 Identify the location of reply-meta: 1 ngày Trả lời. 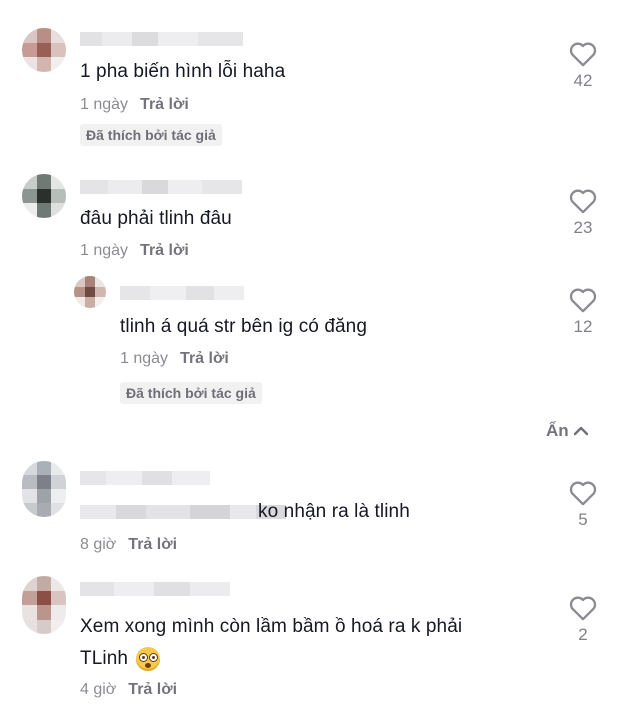
(174, 359).